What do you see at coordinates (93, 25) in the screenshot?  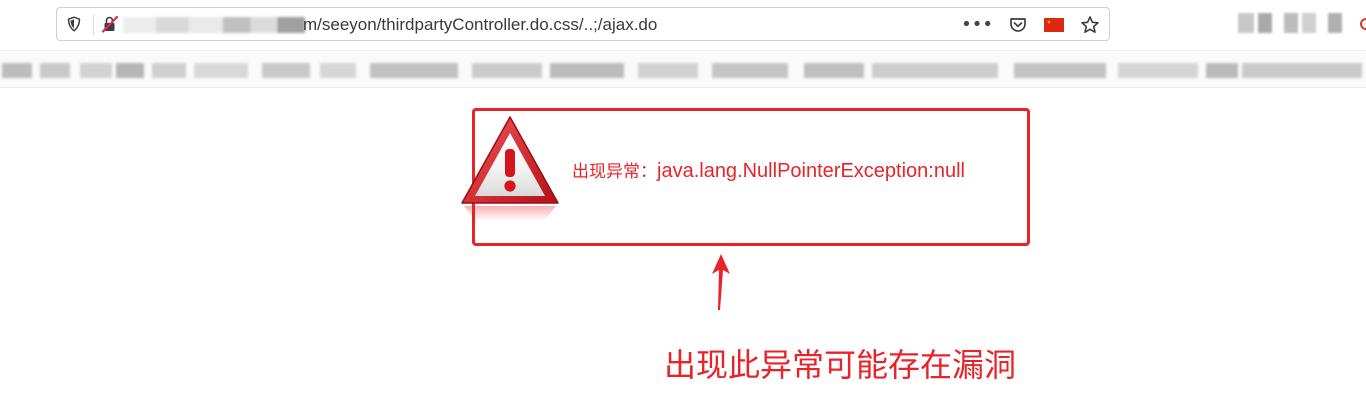 I see `url-separator` at bounding box center [93, 25].